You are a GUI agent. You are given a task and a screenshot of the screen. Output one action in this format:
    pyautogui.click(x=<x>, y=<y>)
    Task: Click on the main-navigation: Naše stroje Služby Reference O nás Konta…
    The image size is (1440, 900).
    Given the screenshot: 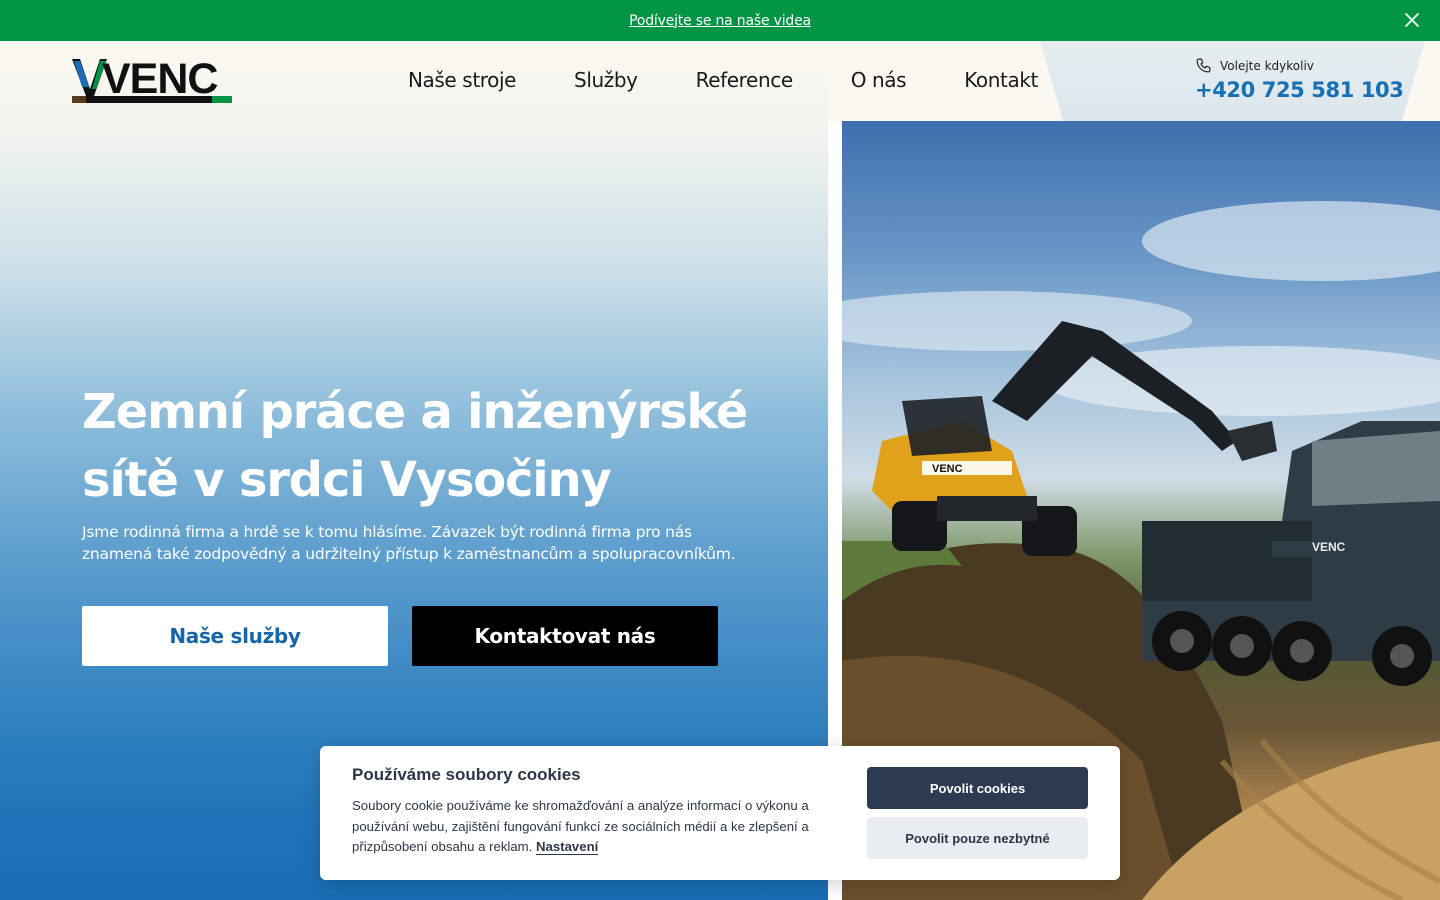 What is the action you would take?
    pyautogui.click(x=723, y=80)
    